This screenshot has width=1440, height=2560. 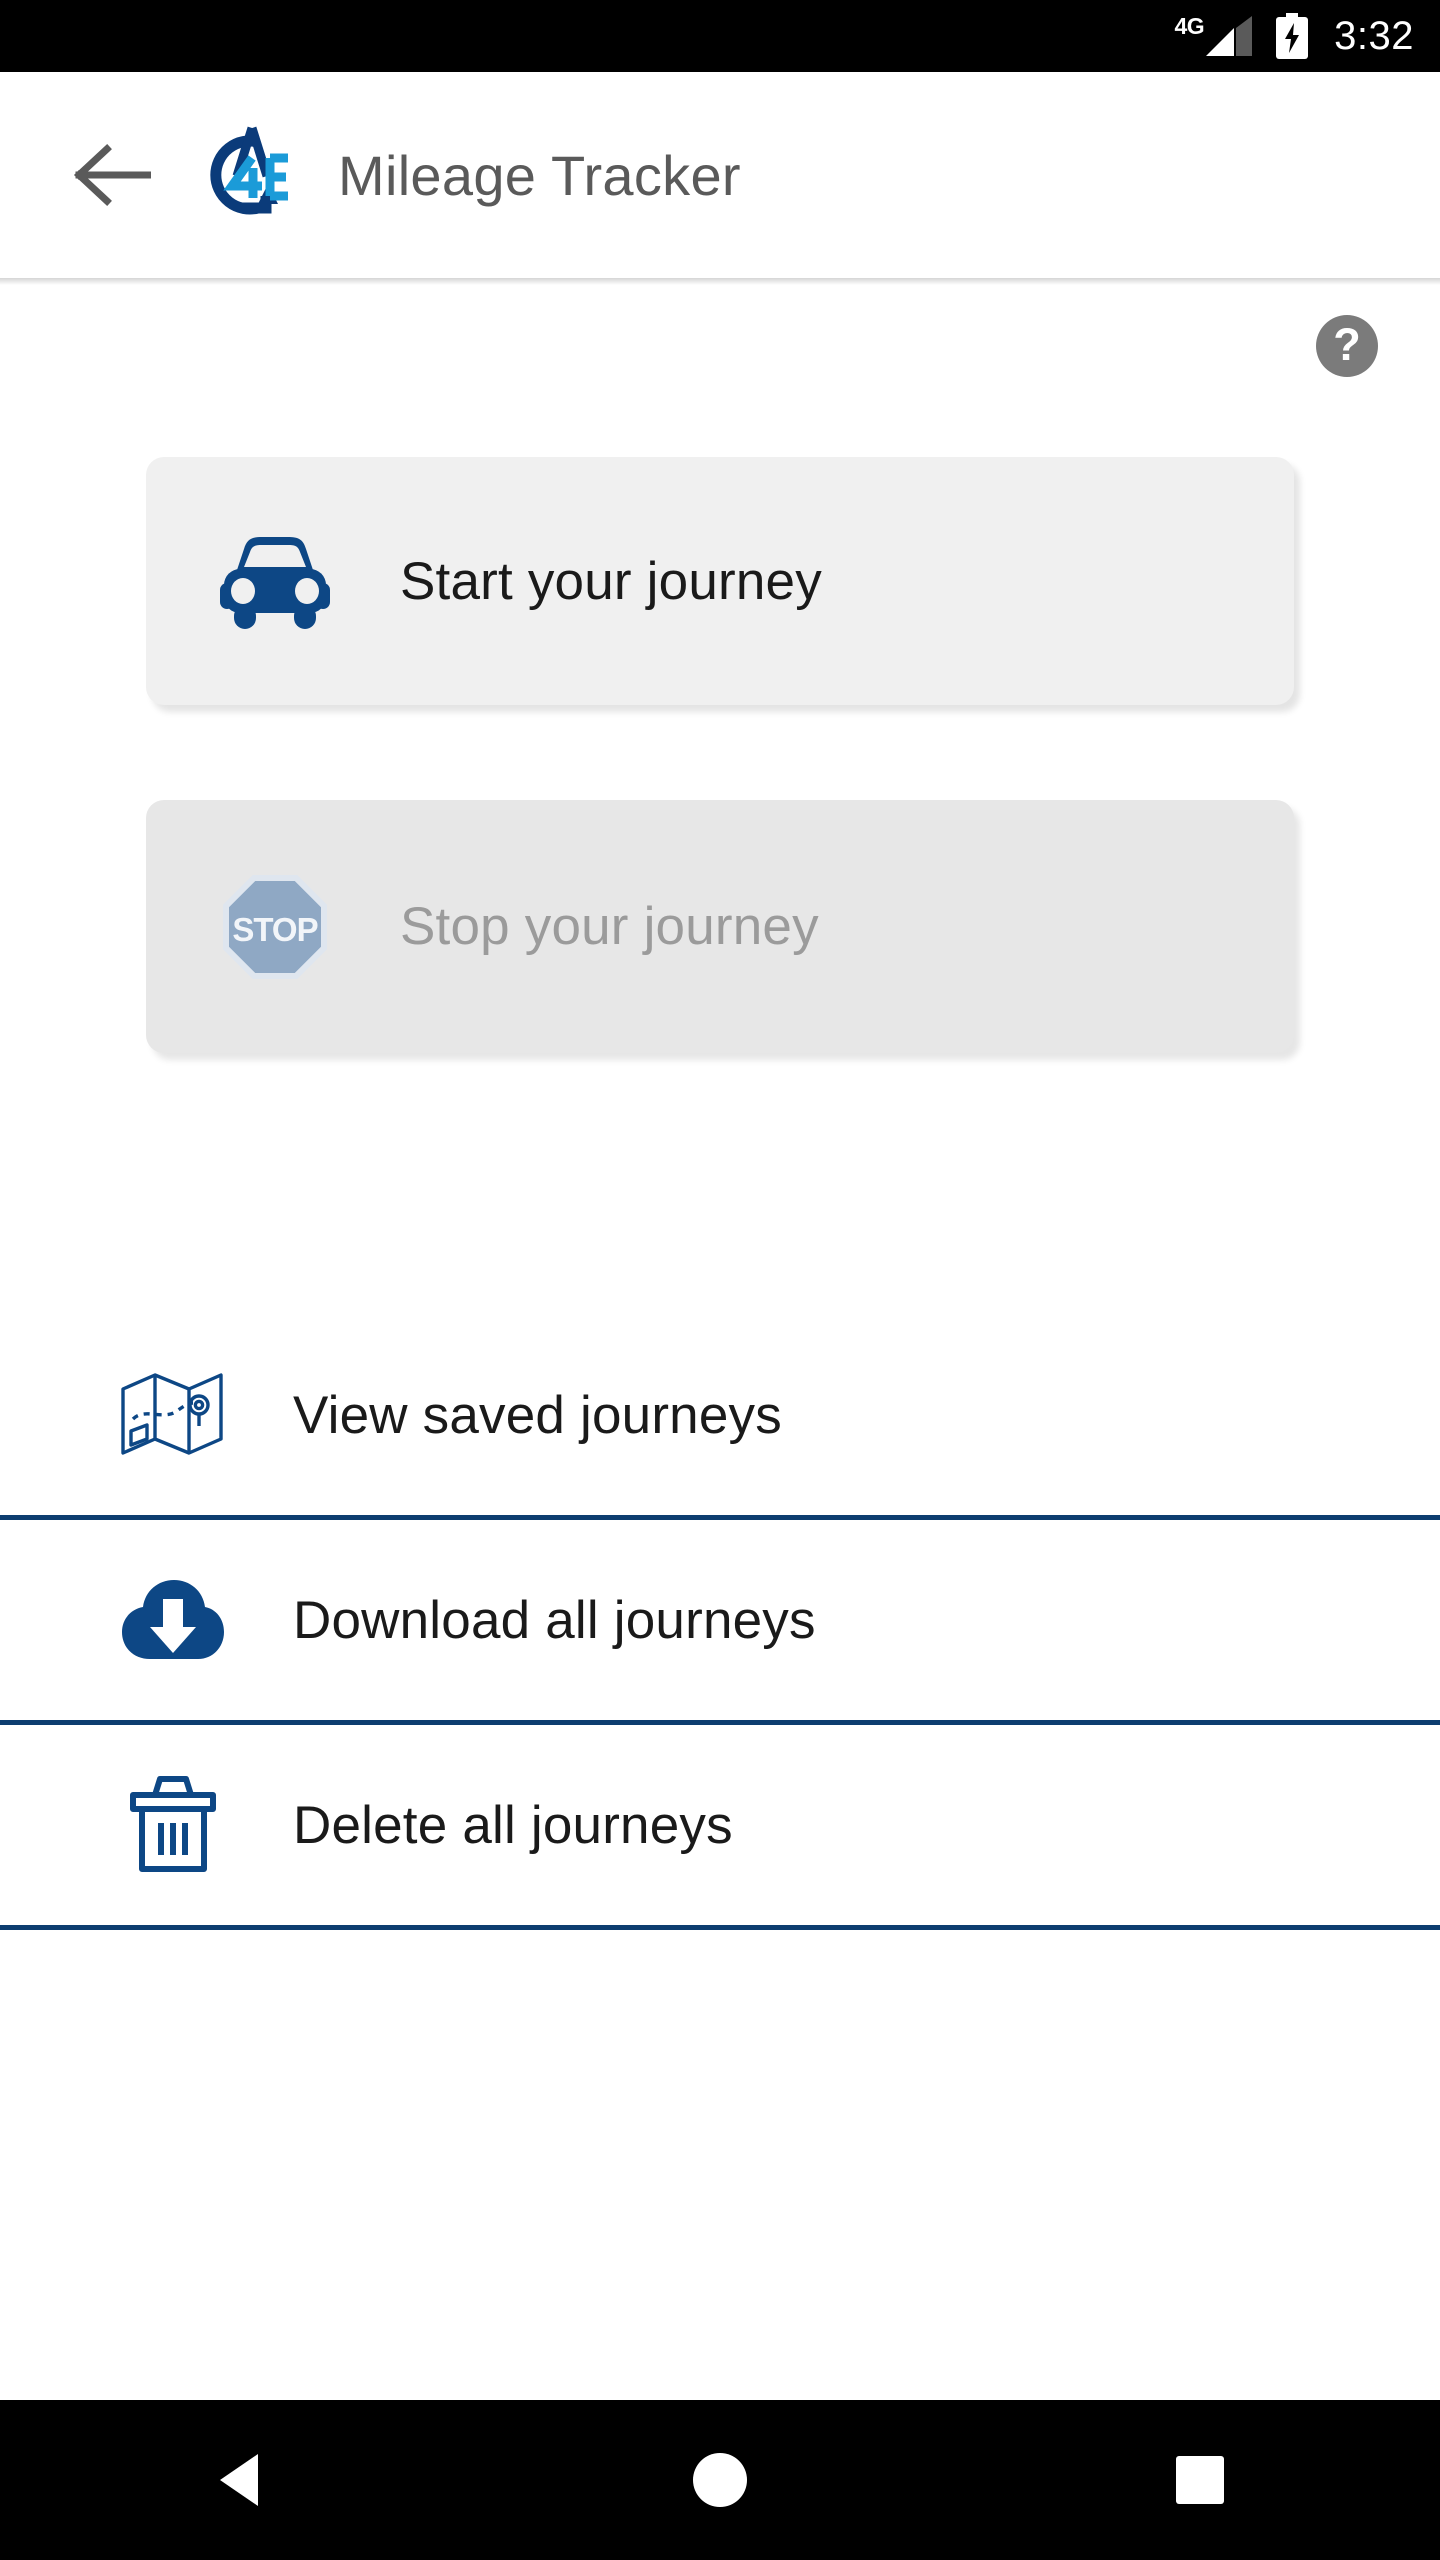 What do you see at coordinates (720, 1927) in the screenshot?
I see `divider` at bounding box center [720, 1927].